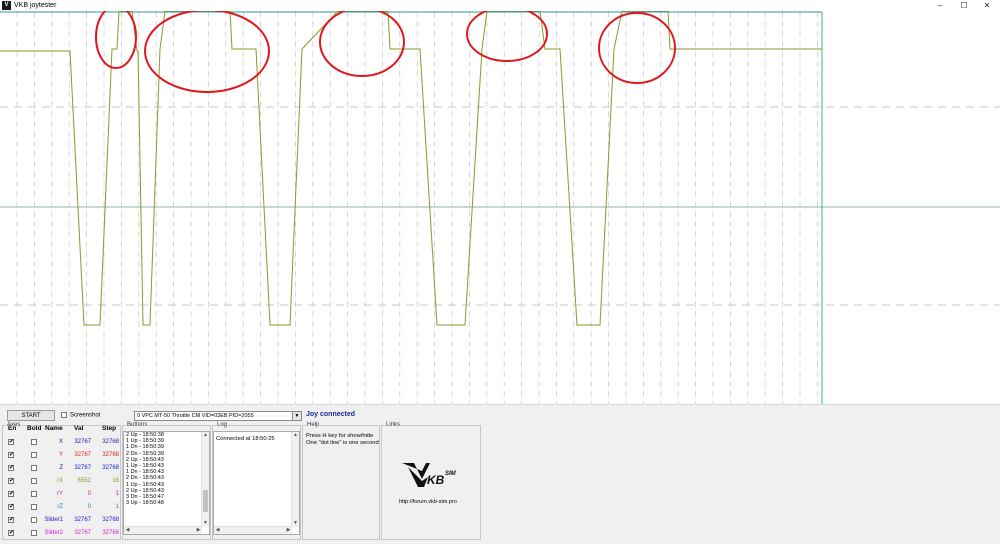  I want to click on axis-row: ✔ rZ 0 1, so click(60, 507).